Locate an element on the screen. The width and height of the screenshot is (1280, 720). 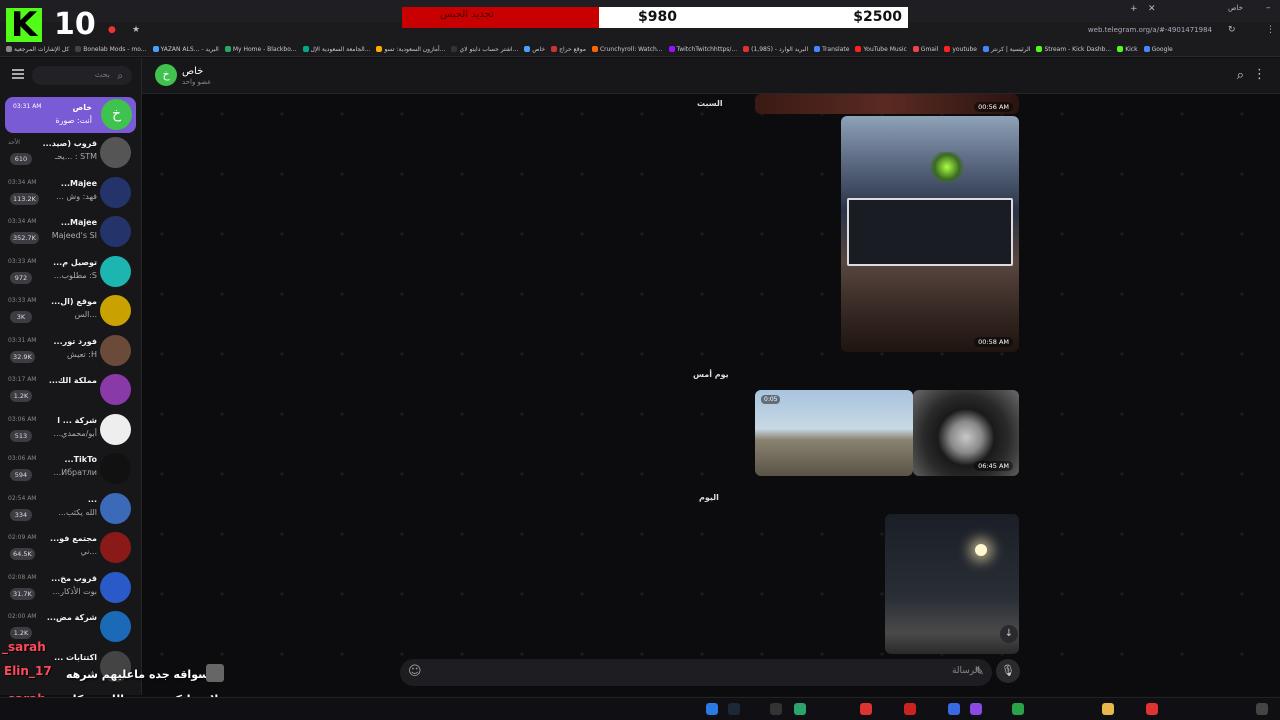
bookmark-item: (1,985) - البريد الوارد is located at coordinates (775, 49).